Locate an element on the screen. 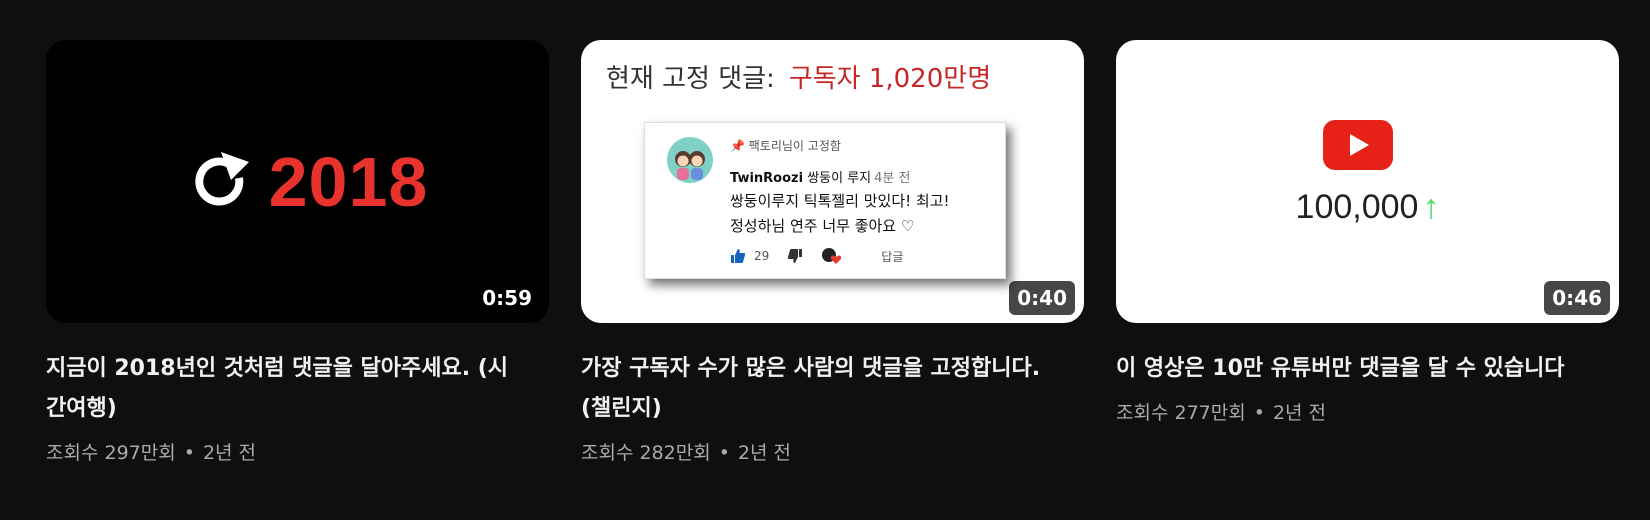 This screenshot has height=520, width=1650. milestone-count: 100,000 is located at coordinates (1357, 207).